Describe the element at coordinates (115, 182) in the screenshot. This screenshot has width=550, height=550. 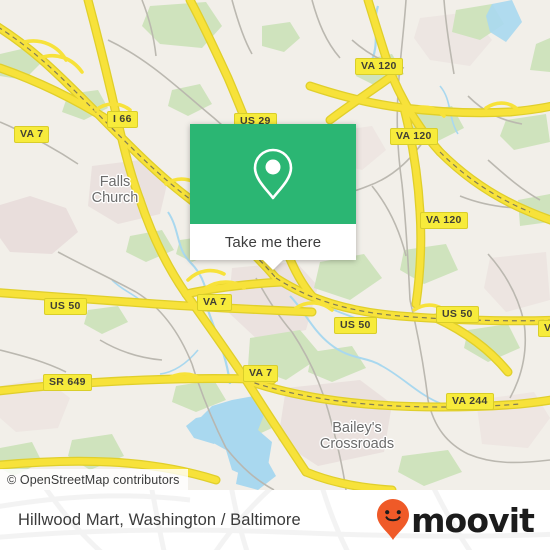
I see `place-label-line: Falls` at that location.